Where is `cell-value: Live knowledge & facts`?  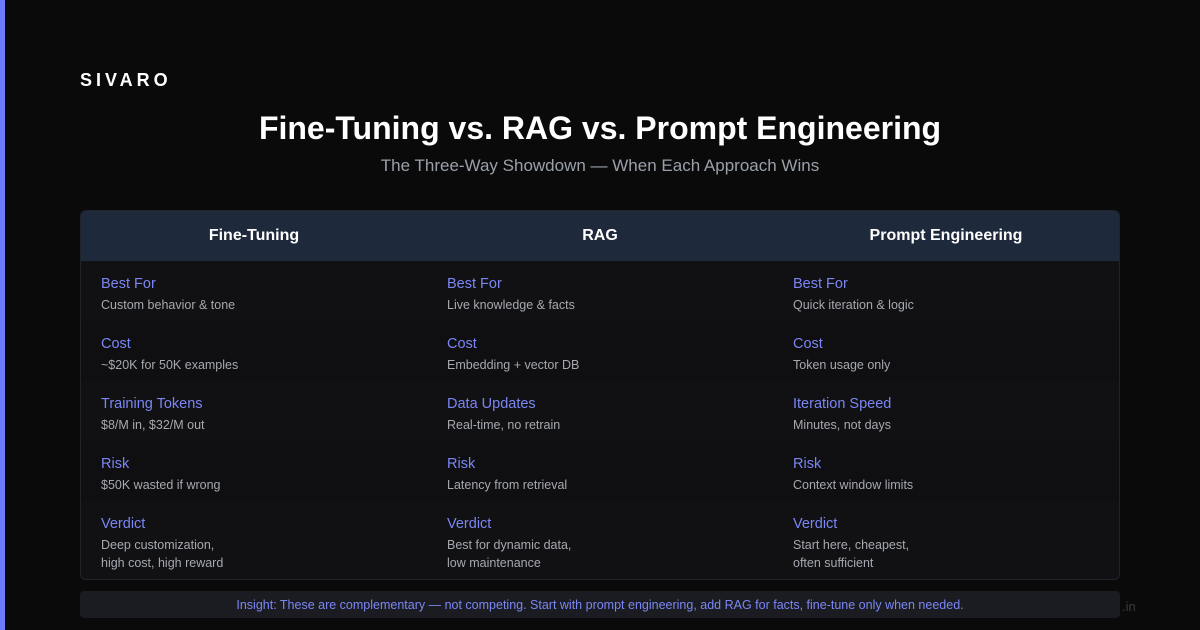 cell-value: Live knowledge & facts is located at coordinates (511, 305).